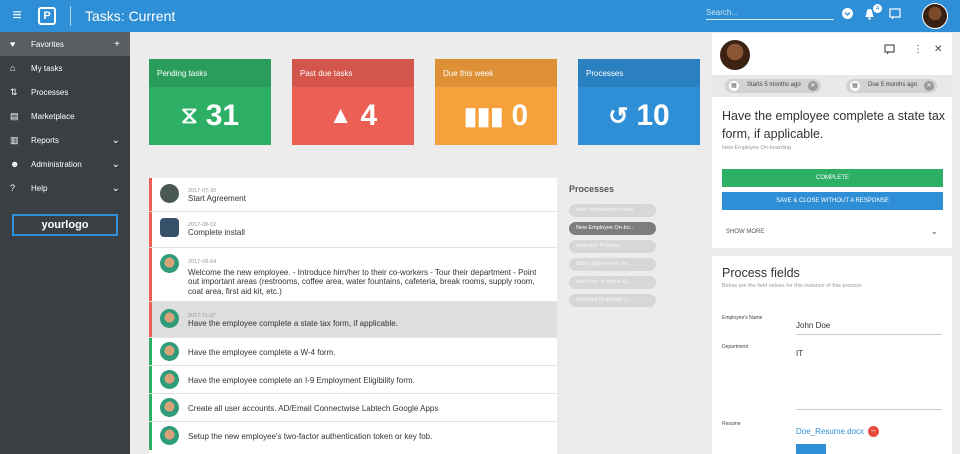  Describe the element at coordinates (893, 85) in the screenshot. I see `tag-label: Due 5 months ago` at that location.